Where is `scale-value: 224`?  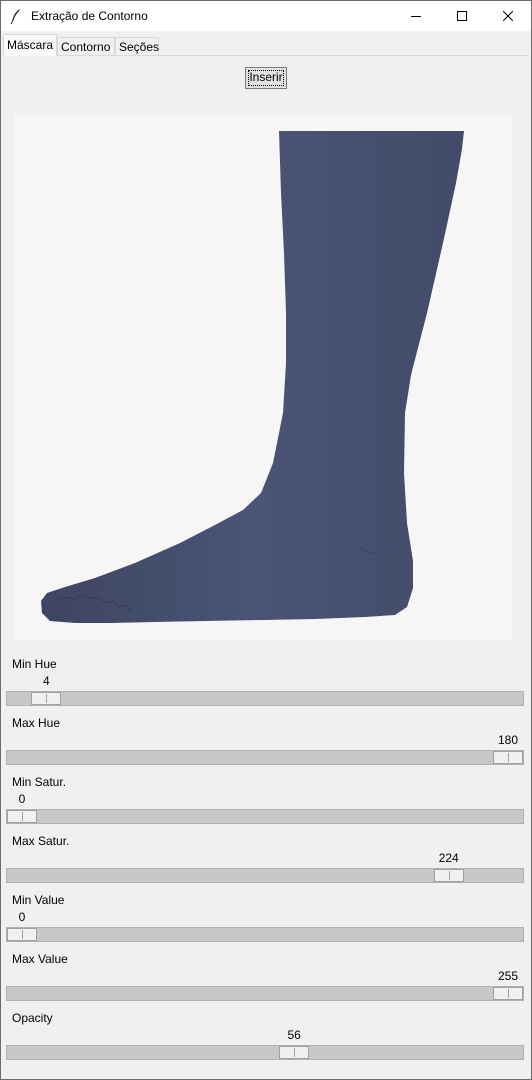 scale-value: 224 is located at coordinates (448, 858).